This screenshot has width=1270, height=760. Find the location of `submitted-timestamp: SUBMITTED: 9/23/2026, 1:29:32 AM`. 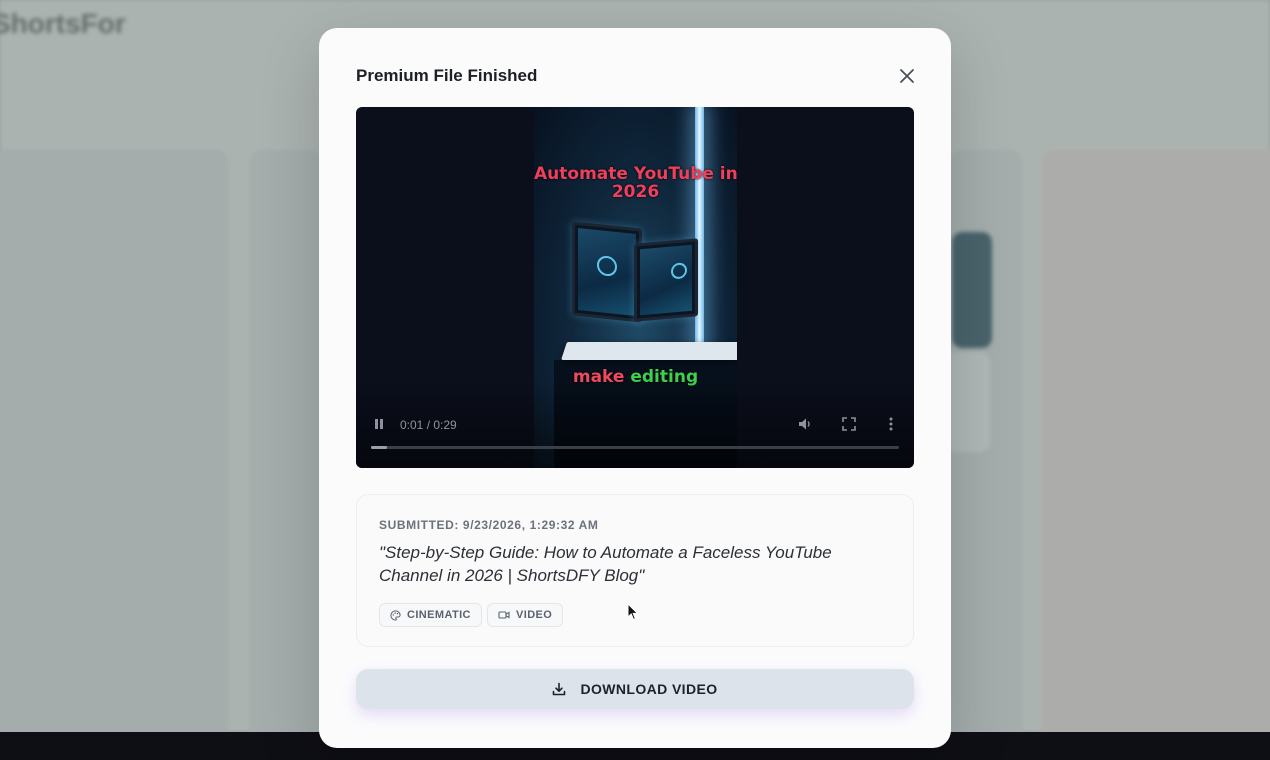

submitted-timestamp: SUBMITTED: 9/23/2026, 1:29:32 AM is located at coordinates (489, 525).